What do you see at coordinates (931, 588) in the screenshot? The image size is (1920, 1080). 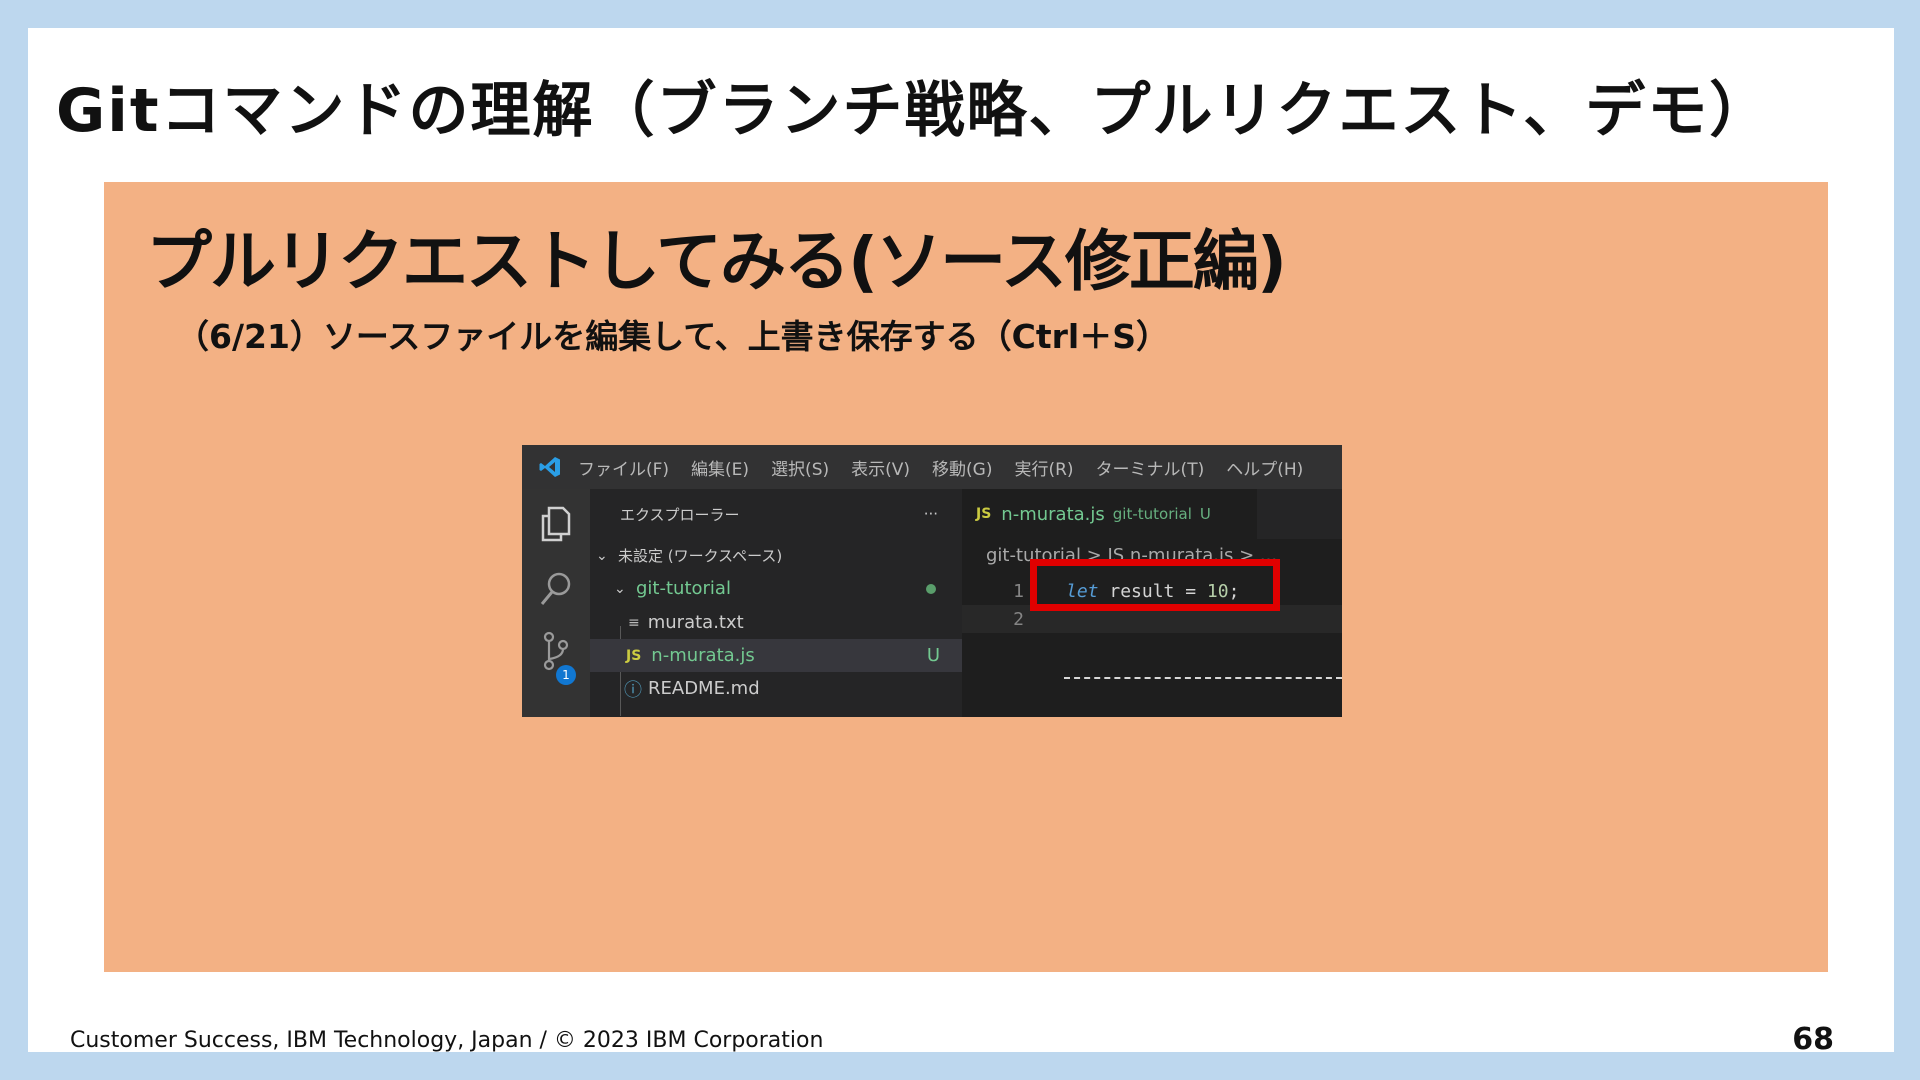 I see `modified-dot-icon` at bounding box center [931, 588].